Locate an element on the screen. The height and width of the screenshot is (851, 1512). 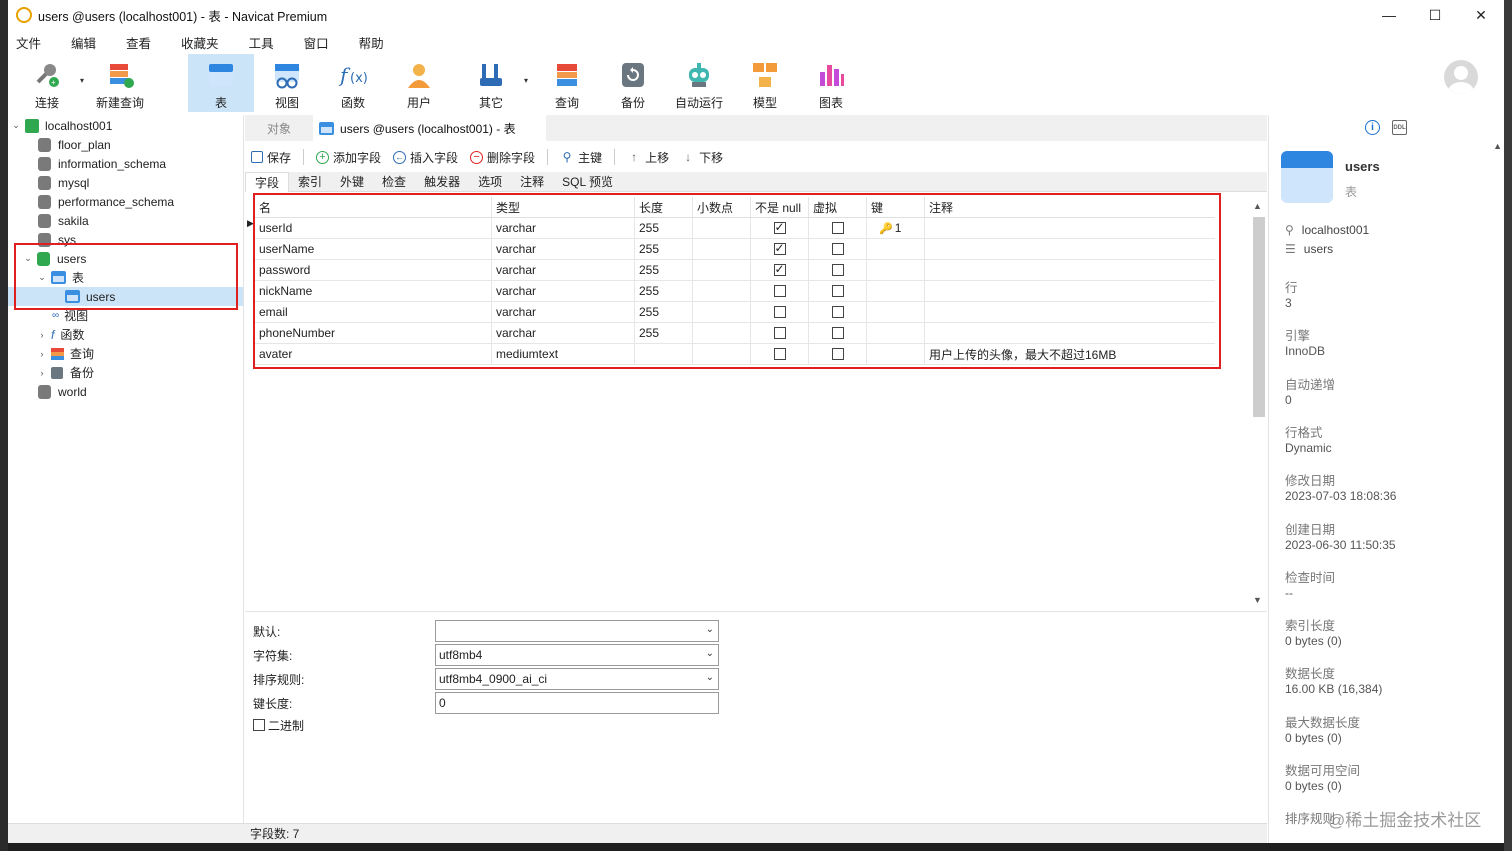
field-name-cell: avater is located at coordinates (373, 354).